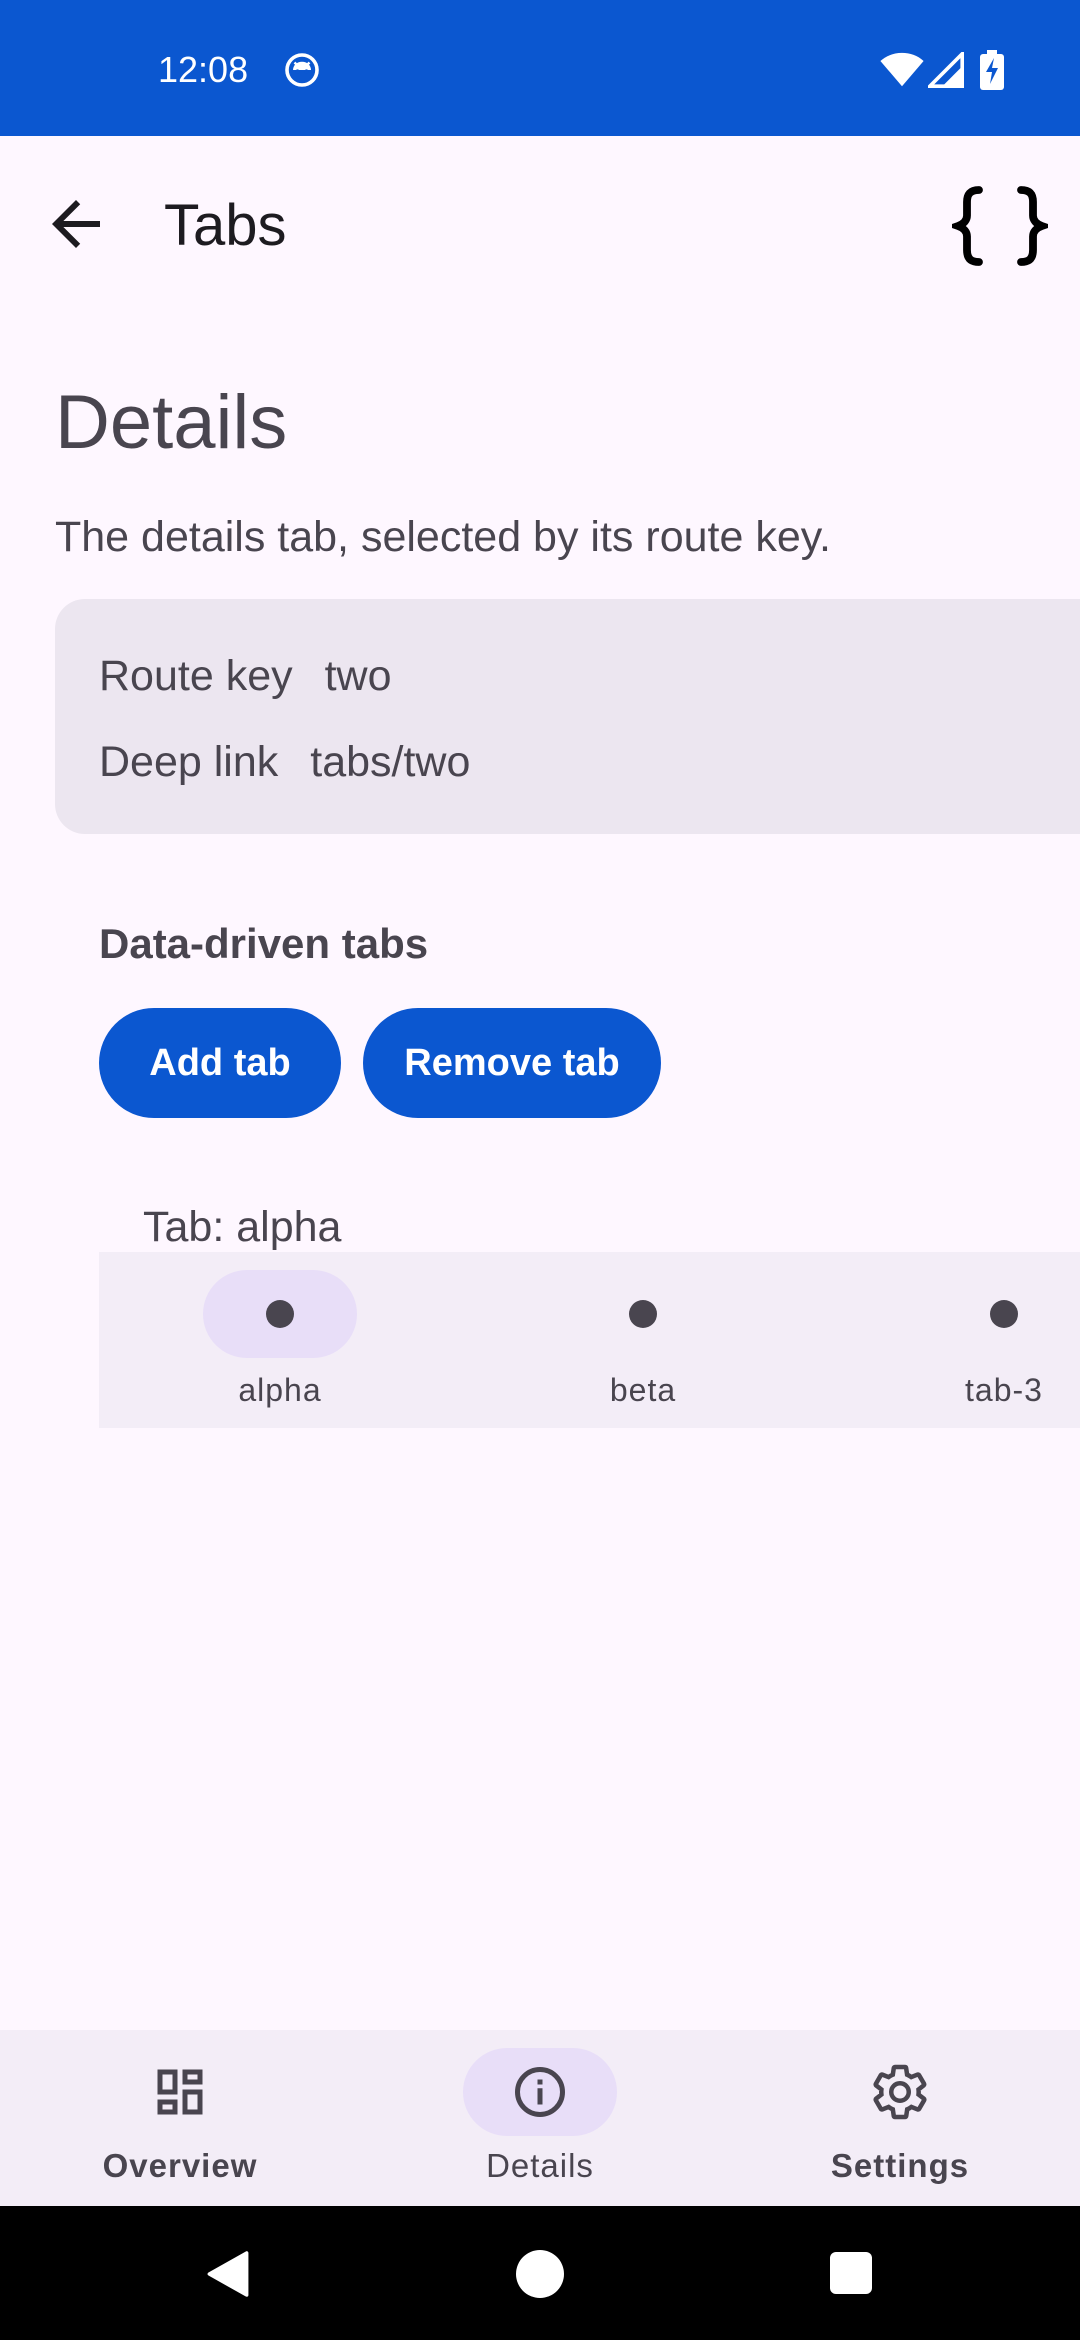 This screenshot has width=1080, height=2340. Describe the element at coordinates (643, 1340) in the screenshot. I see `tab-beta: beta` at that location.